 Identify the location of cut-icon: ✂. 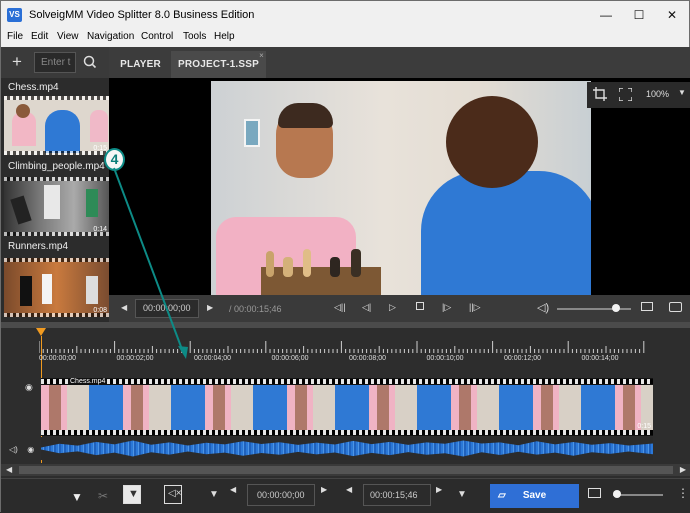
(103, 496).